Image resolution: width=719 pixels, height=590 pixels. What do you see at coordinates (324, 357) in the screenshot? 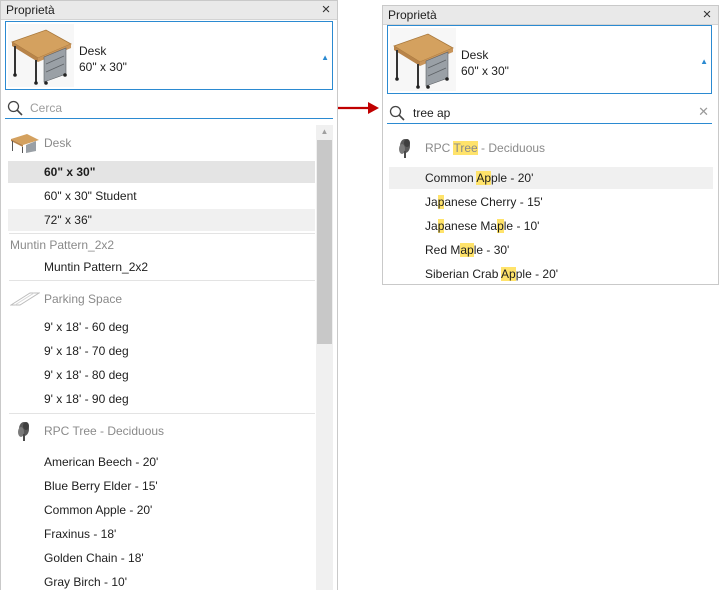
I see `list-scrollbar: ▲` at bounding box center [324, 357].